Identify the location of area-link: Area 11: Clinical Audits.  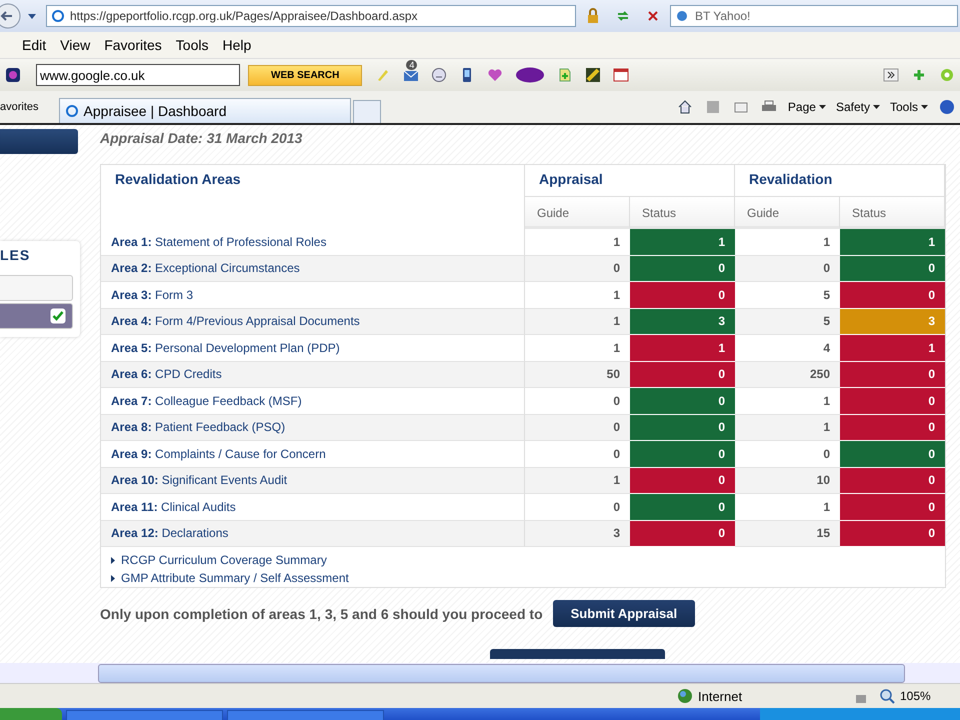
(173, 507).